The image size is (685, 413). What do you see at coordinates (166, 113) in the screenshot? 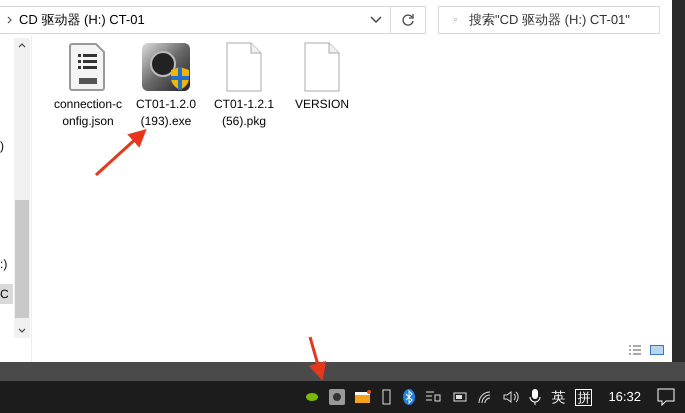
I see `file-name: CT01-1.2.0(193).exe` at bounding box center [166, 113].